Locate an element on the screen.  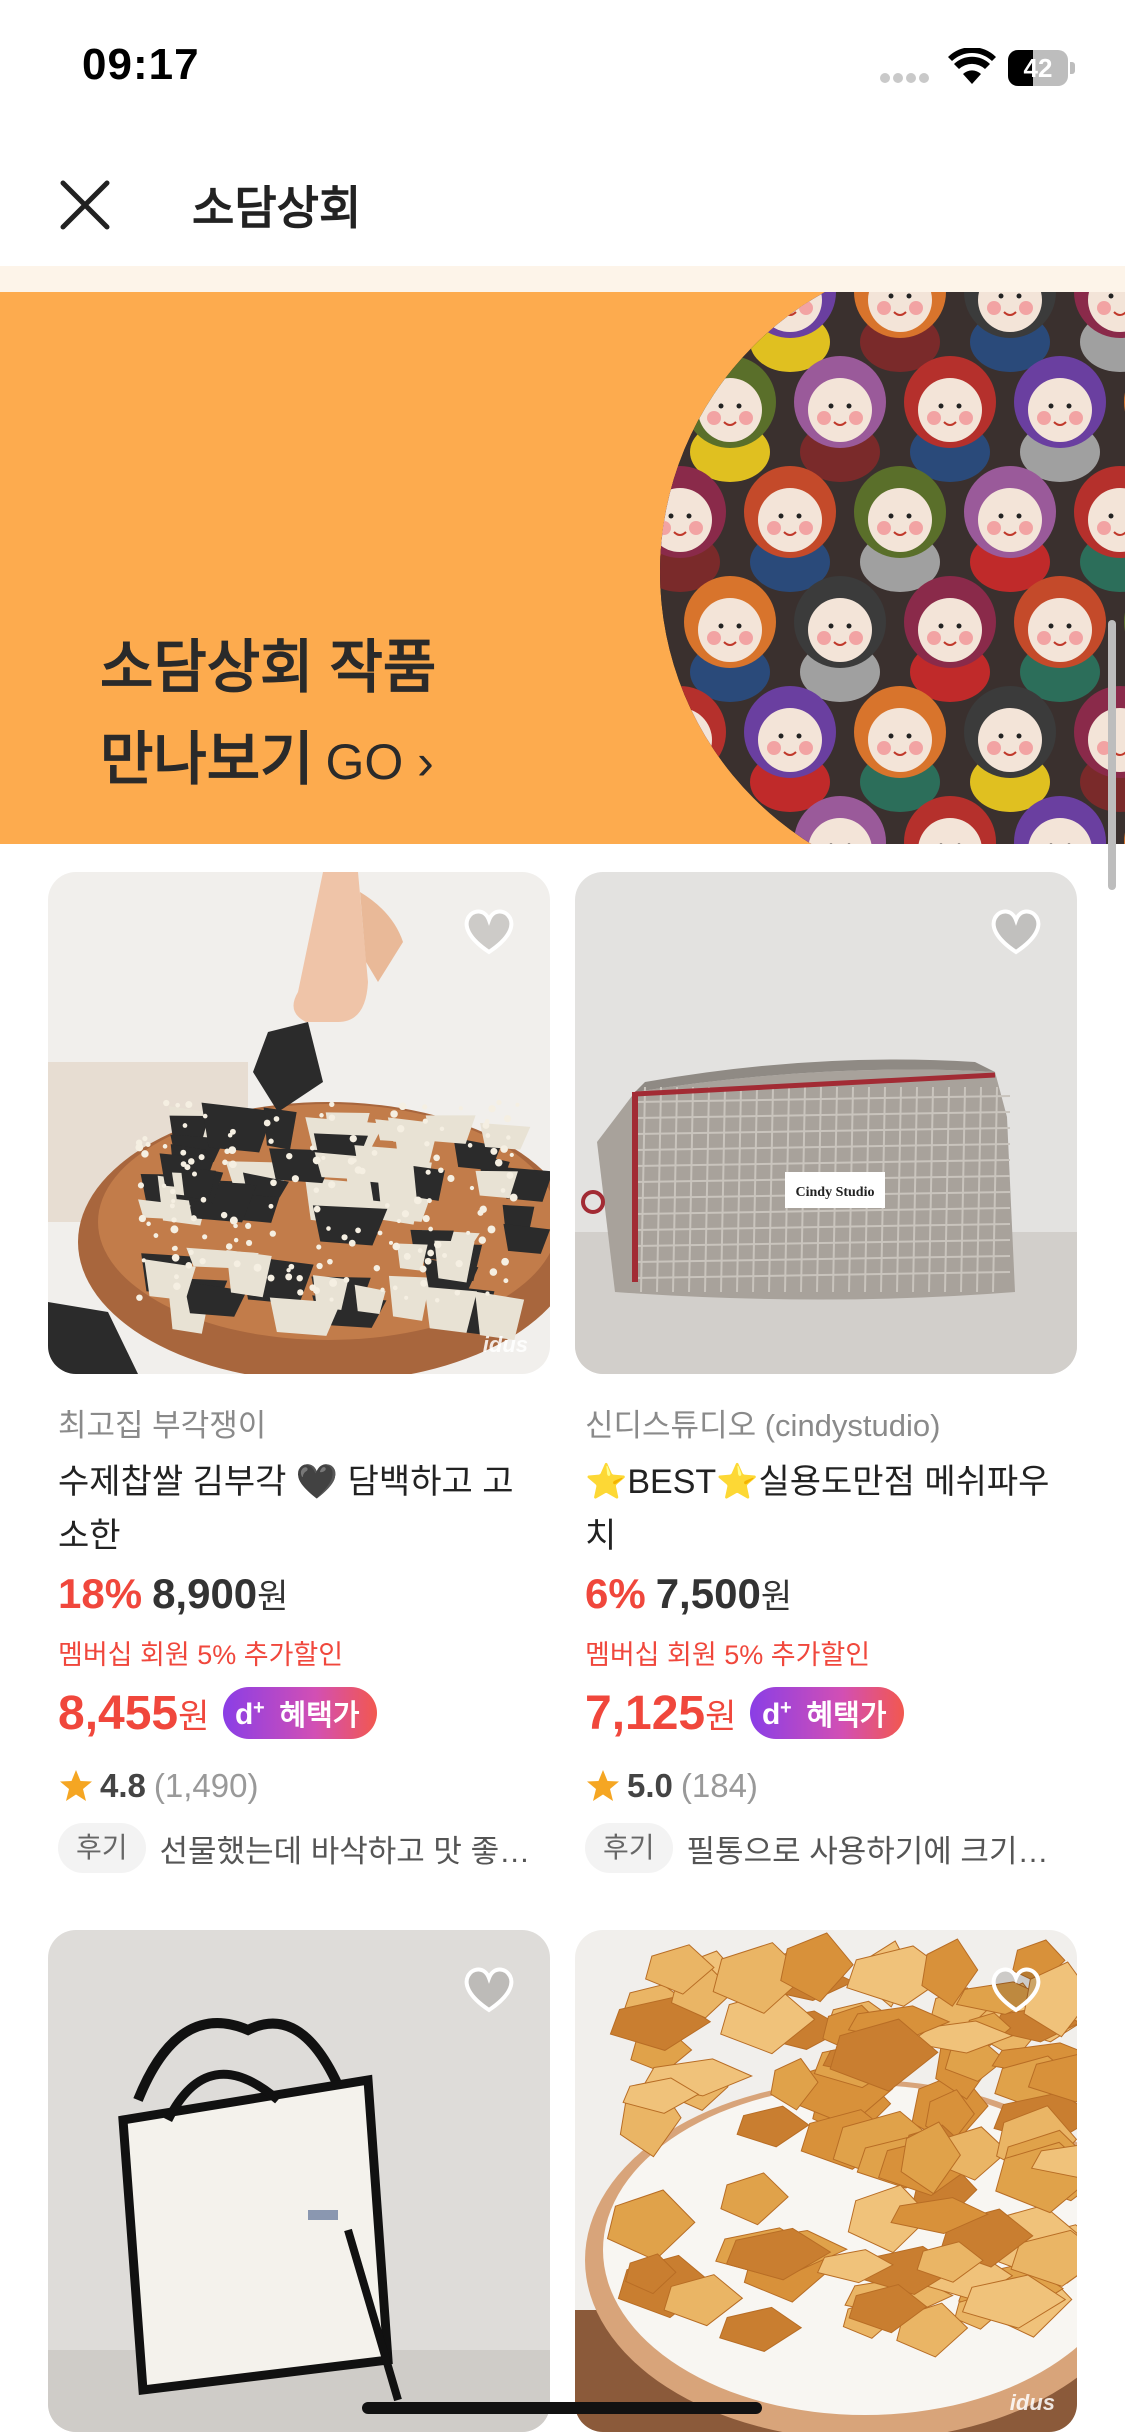
review-row: 후기 선물했는데 바삭하고 맛 좋아요 is located at coordinates (299, 1848).